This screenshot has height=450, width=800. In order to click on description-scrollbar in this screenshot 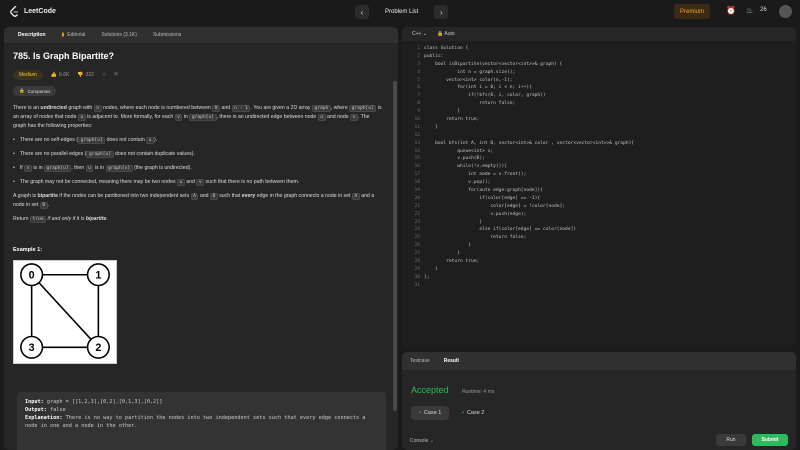, I will do `click(395, 246)`.